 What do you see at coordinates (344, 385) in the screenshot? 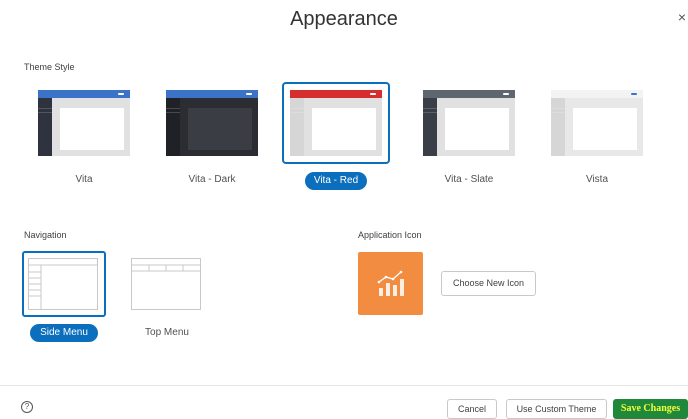
I see `footer-divider` at bounding box center [344, 385].